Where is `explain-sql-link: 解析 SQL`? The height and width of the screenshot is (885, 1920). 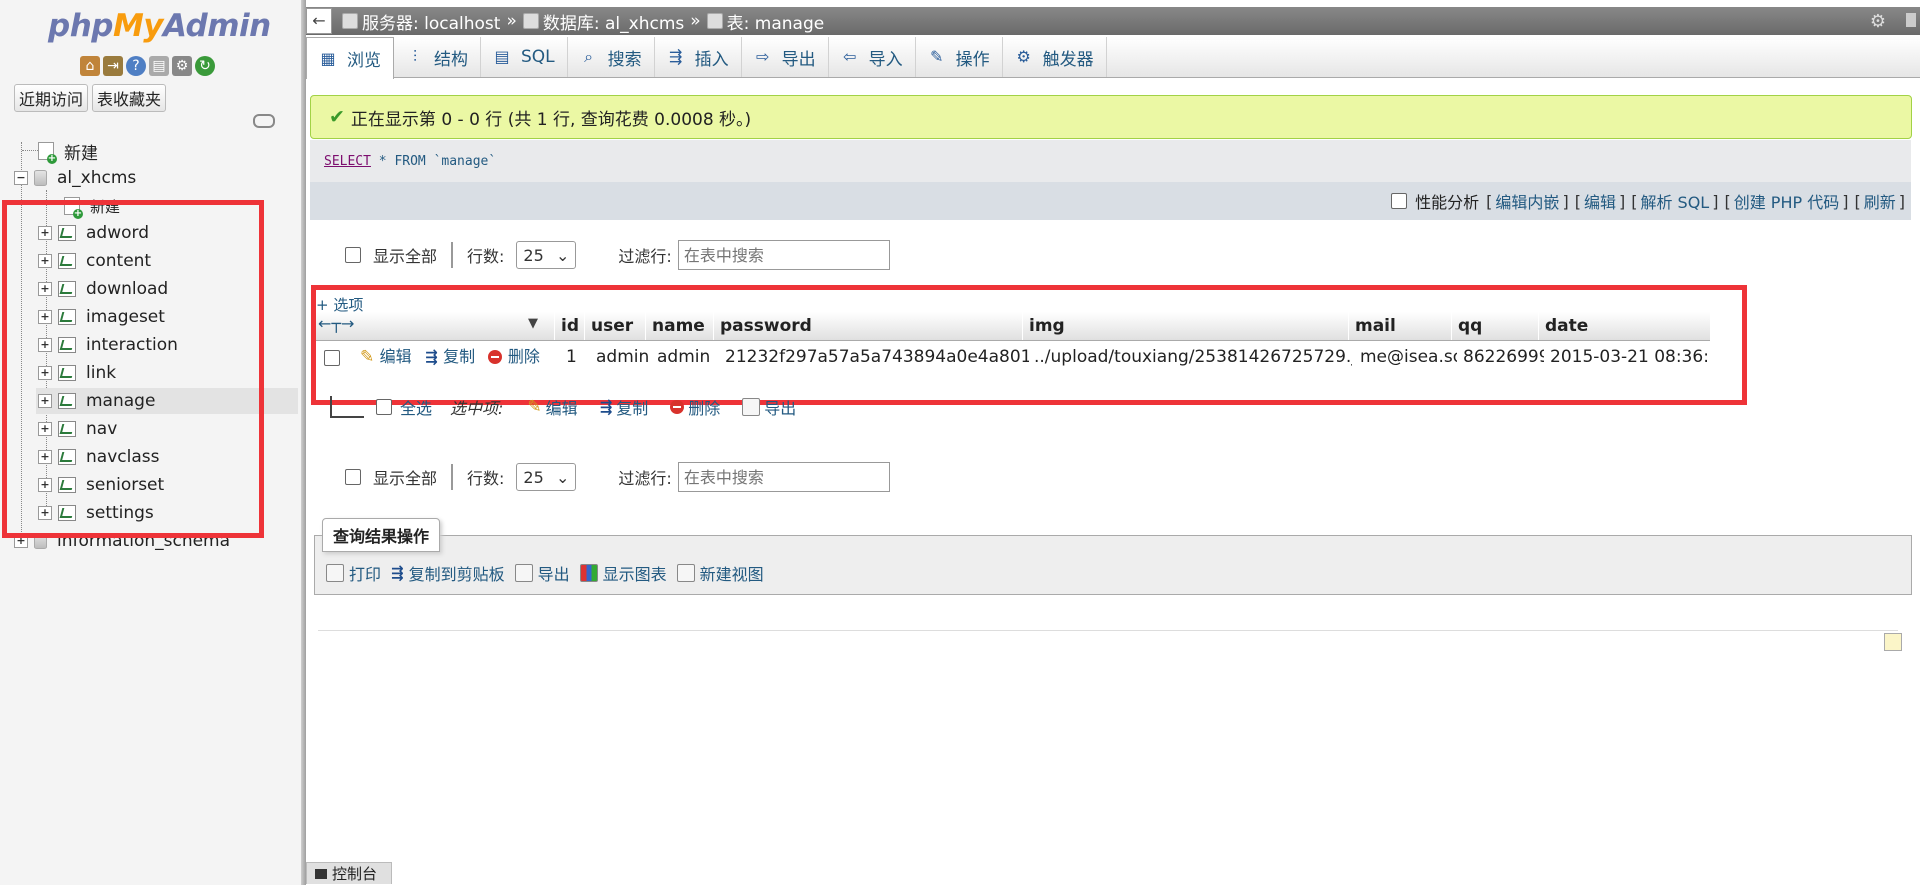 explain-sql-link: 解析 SQL is located at coordinates (1674, 201).